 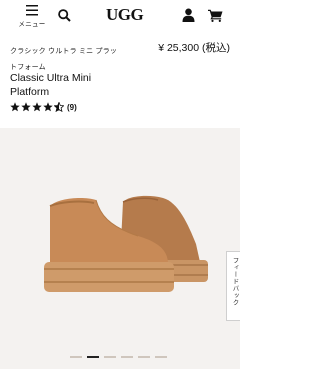 I want to click on gallery-pagination, so click(x=118, y=357).